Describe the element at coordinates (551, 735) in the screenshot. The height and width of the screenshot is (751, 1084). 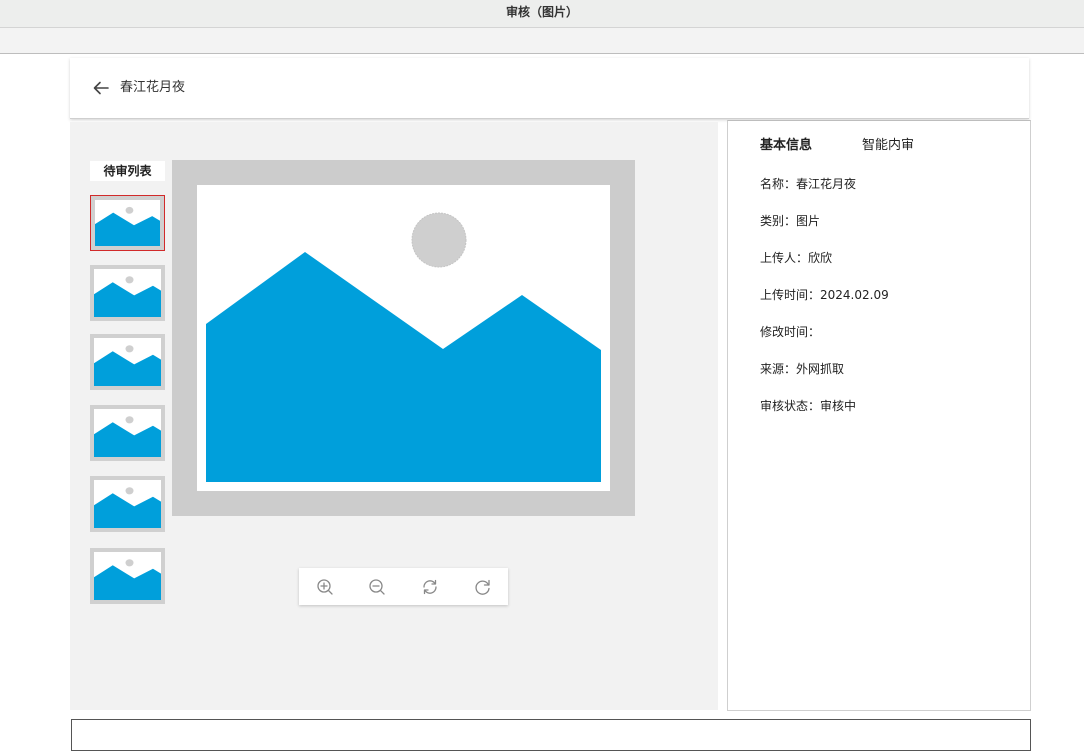
I see `bottom-panel` at that location.